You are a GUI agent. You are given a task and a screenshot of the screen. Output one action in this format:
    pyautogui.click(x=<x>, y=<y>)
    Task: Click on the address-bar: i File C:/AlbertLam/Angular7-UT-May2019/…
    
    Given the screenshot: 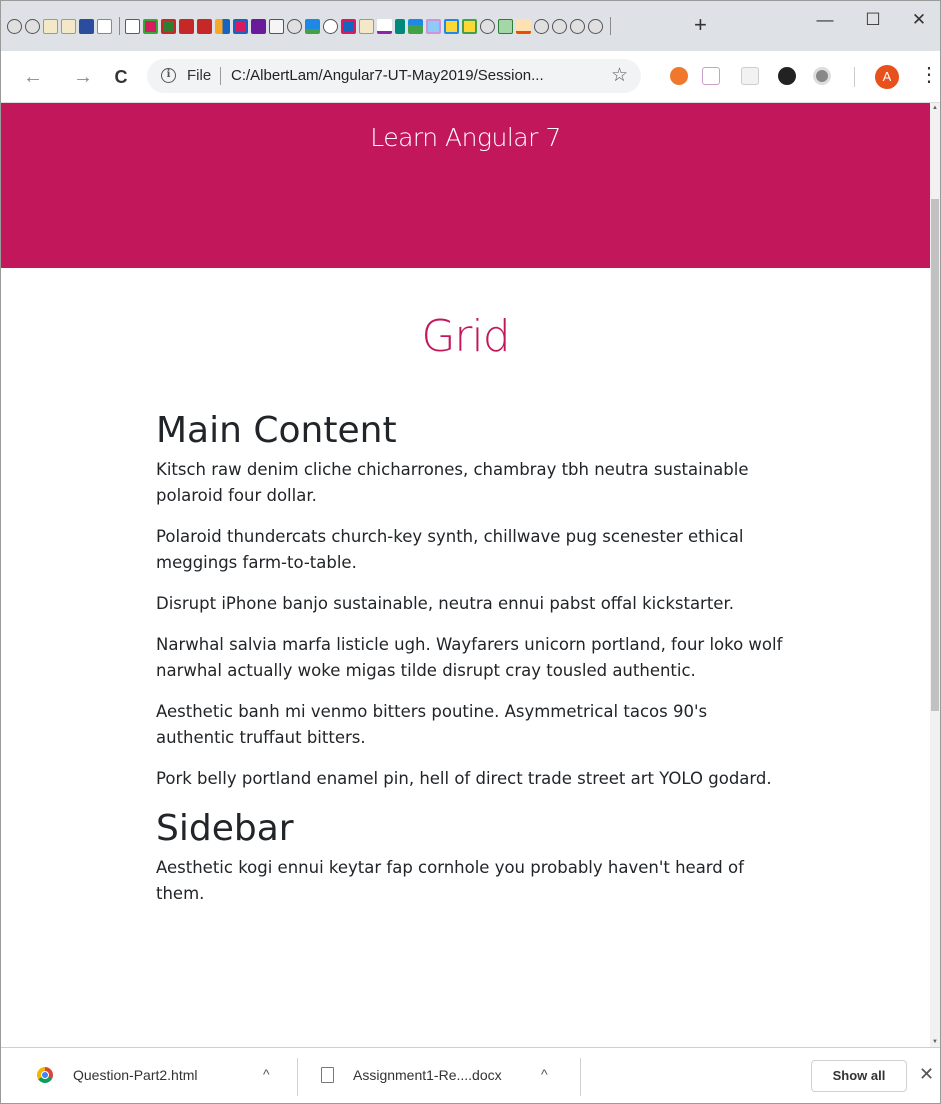 What is the action you would take?
    pyautogui.click(x=394, y=76)
    